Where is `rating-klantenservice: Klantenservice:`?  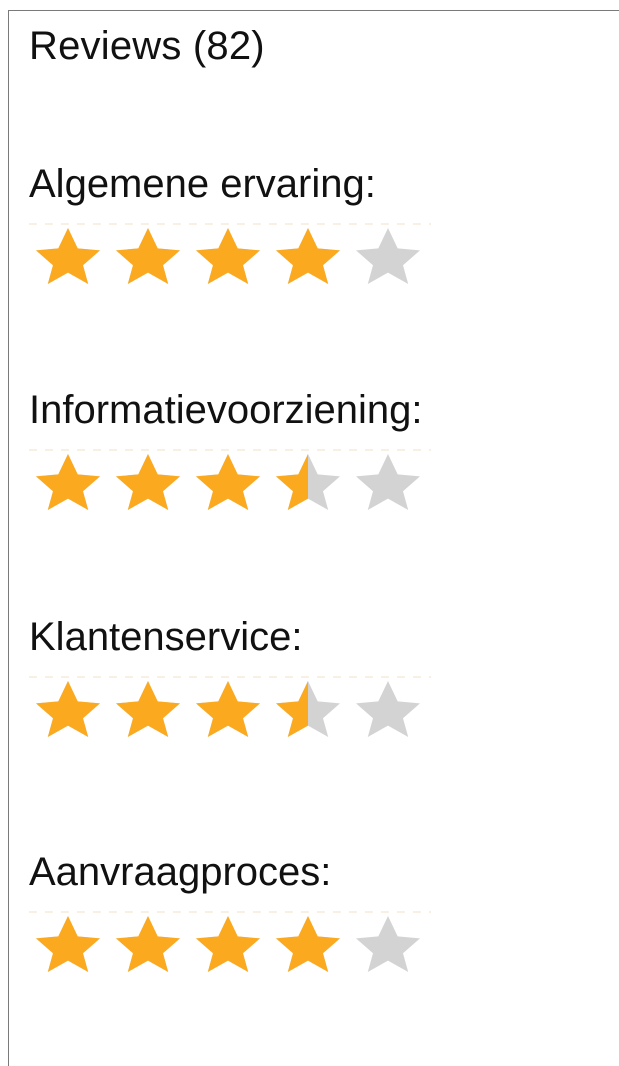
rating-klantenservice: Klantenservice: is located at coordinates (319, 676).